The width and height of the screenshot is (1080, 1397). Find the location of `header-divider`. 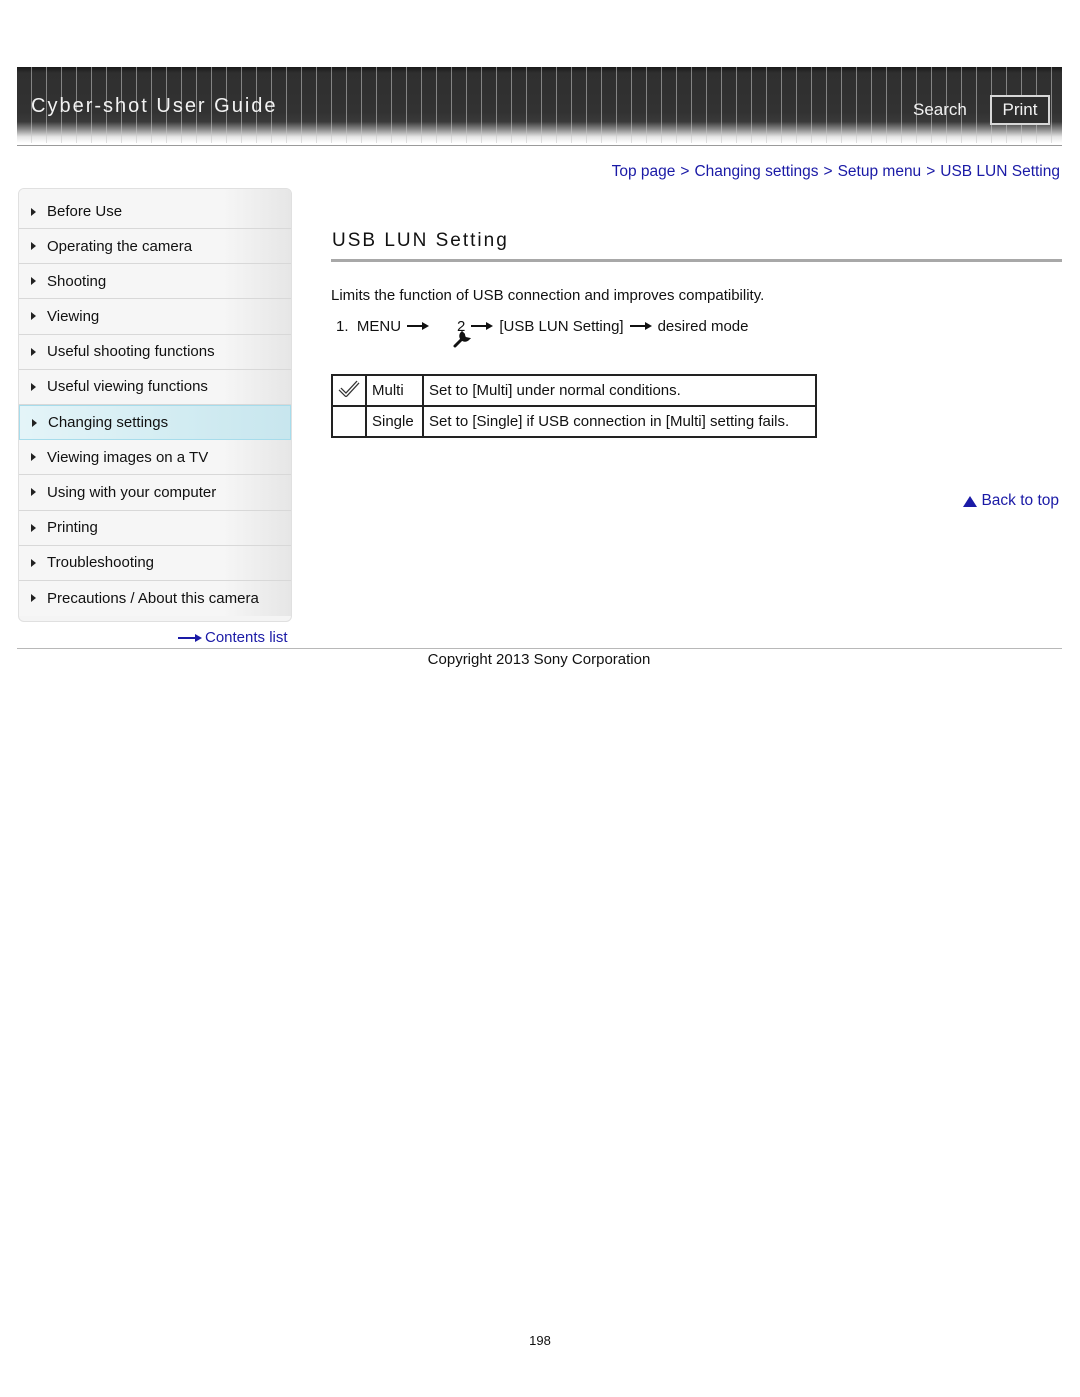

header-divider is located at coordinates (539, 145).